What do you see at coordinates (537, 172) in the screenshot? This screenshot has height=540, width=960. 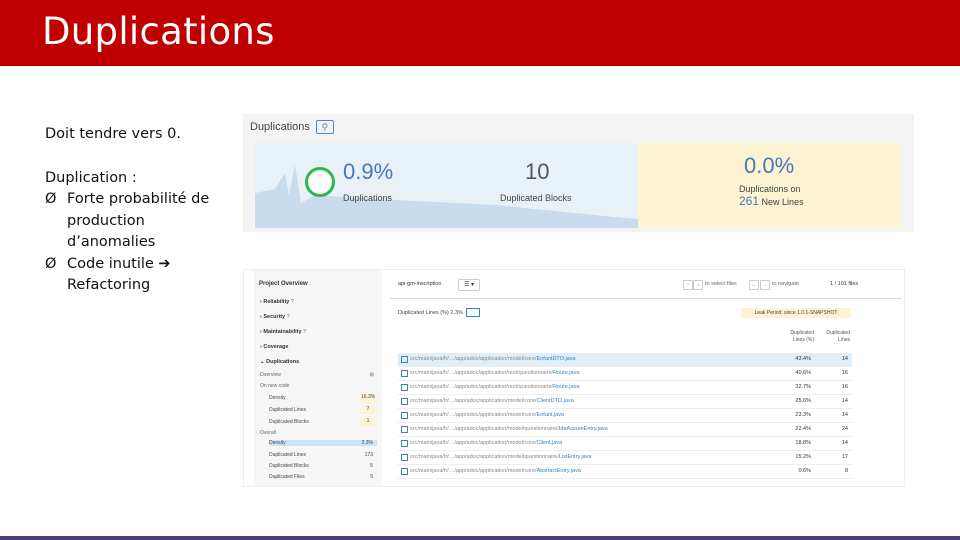 I see `duplicated-blocks-value: 10` at bounding box center [537, 172].